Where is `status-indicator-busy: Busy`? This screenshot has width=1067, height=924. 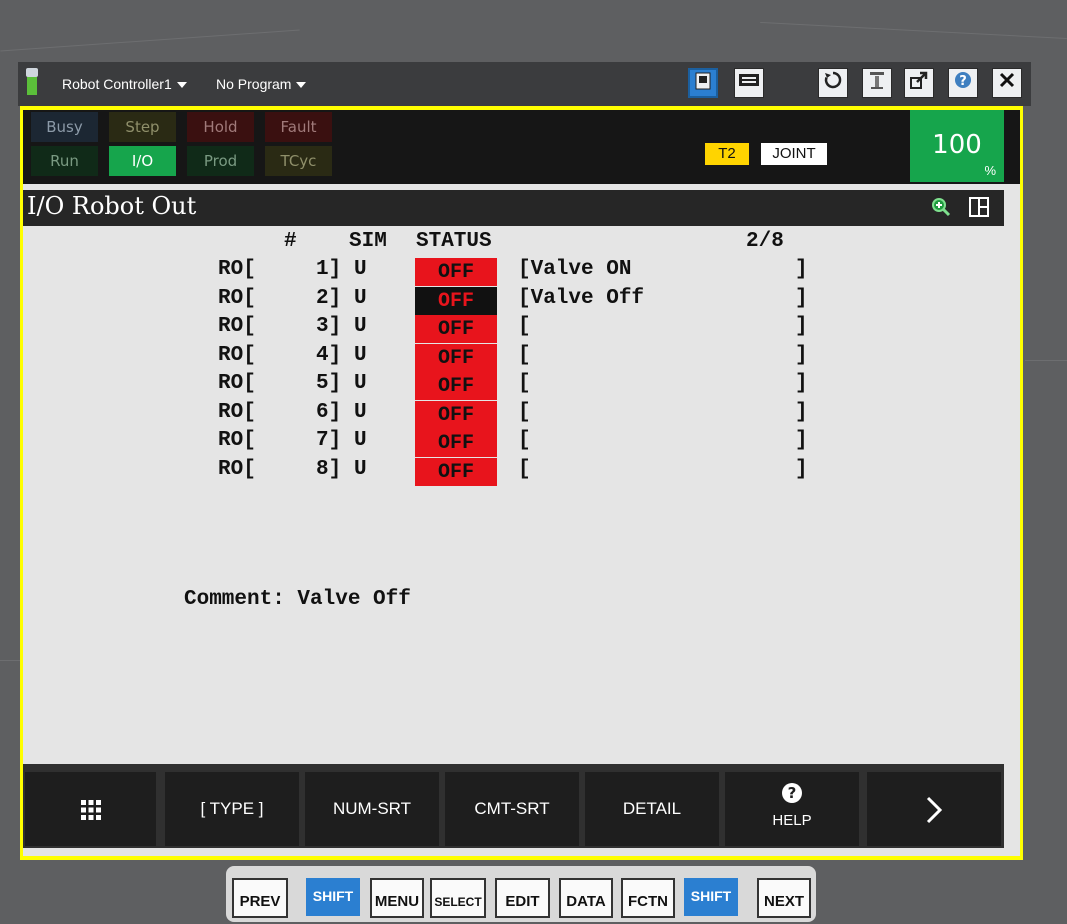 status-indicator-busy: Busy is located at coordinates (64, 127).